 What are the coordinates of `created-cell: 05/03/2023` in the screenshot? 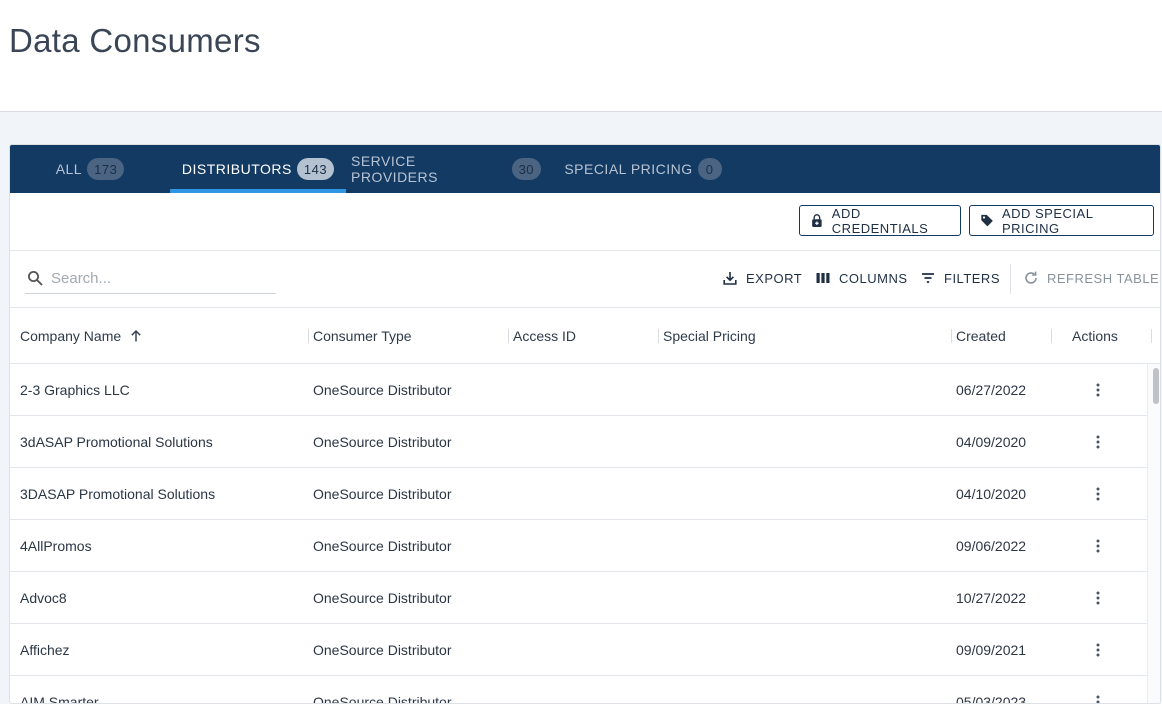 It's located at (991, 699).